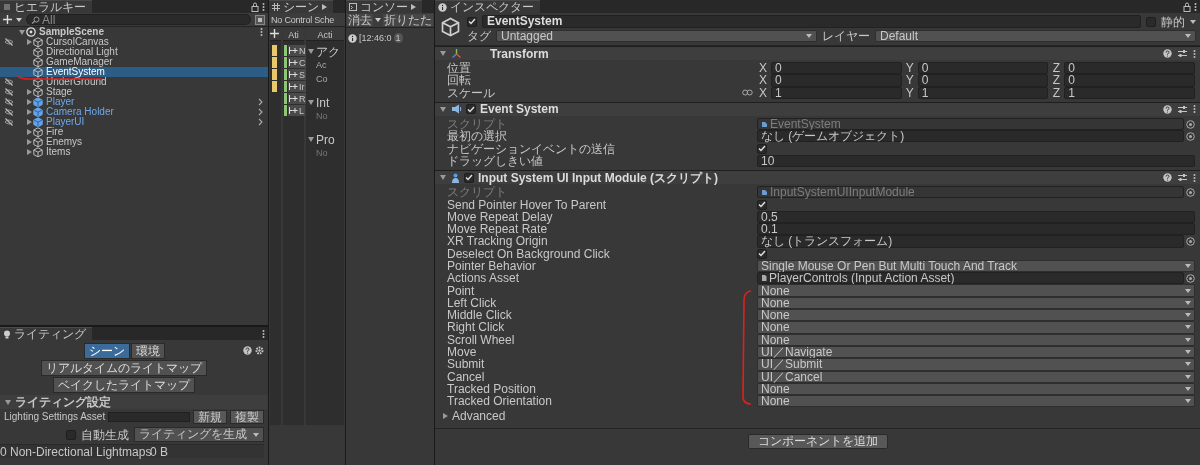  Describe the element at coordinates (7, 7) in the screenshot. I see `menu-icon` at that location.